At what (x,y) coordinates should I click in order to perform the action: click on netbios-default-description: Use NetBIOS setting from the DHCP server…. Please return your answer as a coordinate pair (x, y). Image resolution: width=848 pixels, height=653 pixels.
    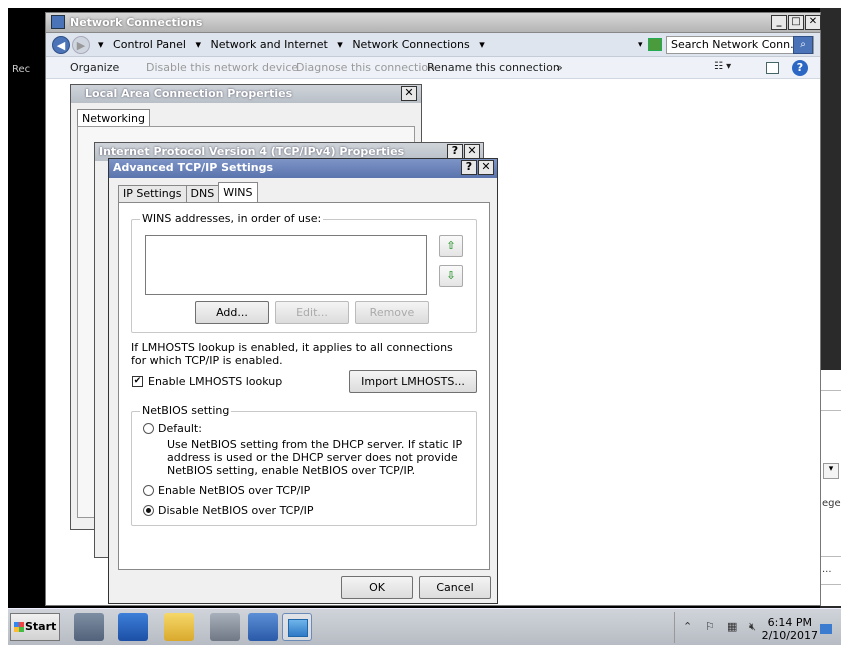
    Looking at the image, I should click on (315, 457).